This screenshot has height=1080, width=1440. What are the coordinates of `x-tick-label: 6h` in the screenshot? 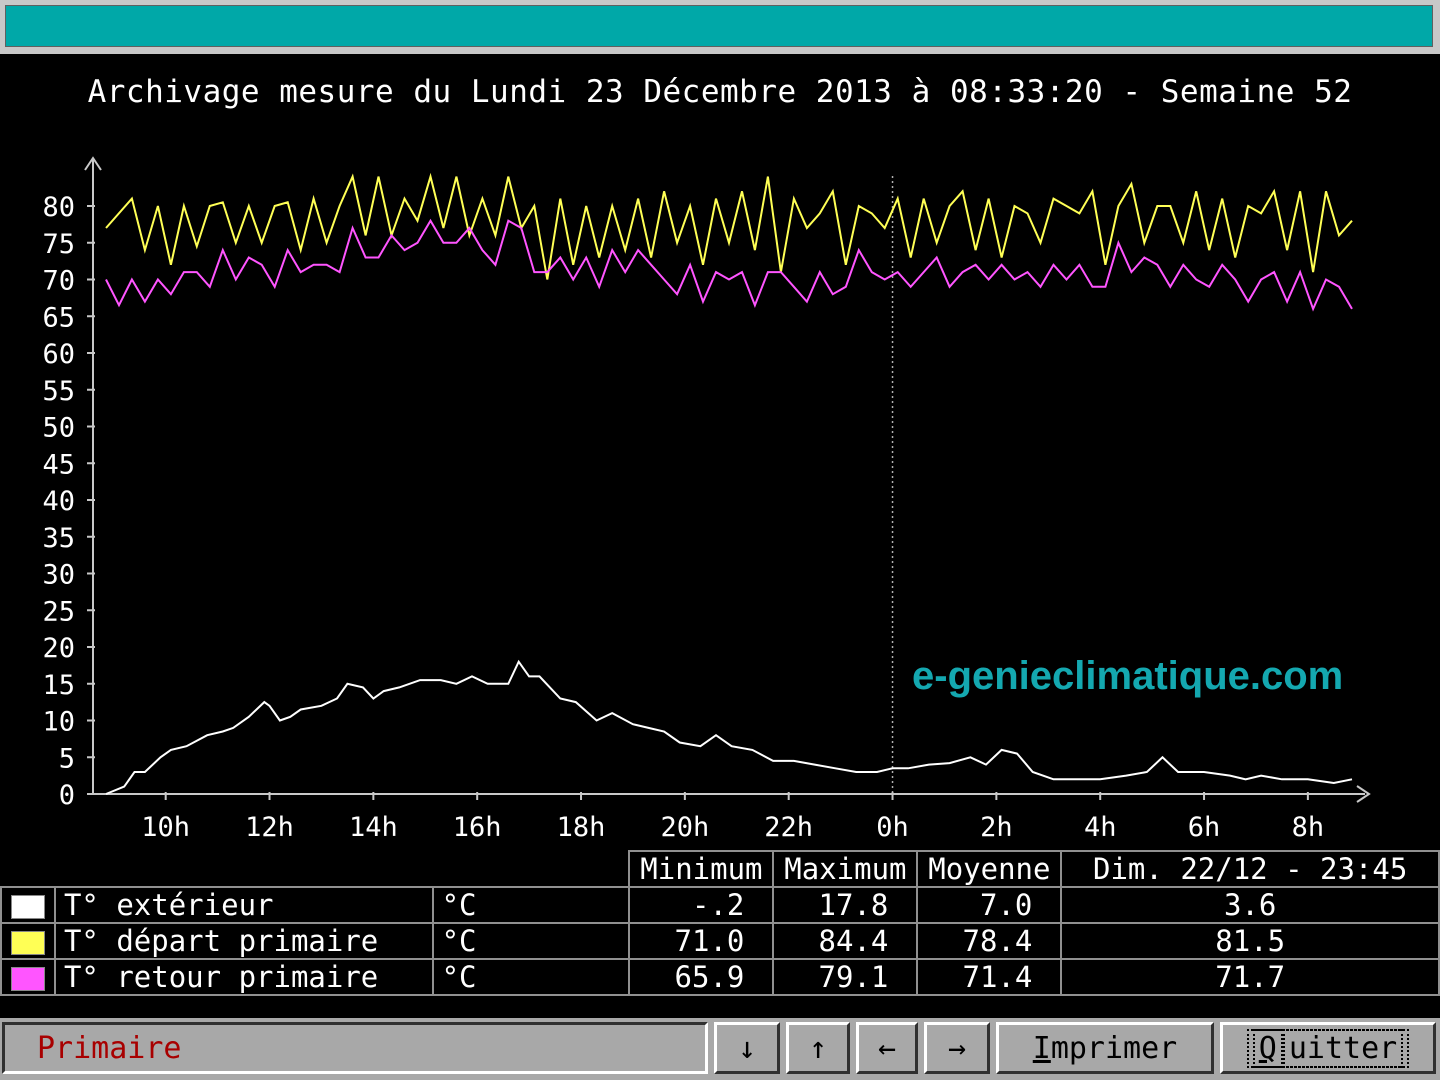 It's located at (1204, 826).